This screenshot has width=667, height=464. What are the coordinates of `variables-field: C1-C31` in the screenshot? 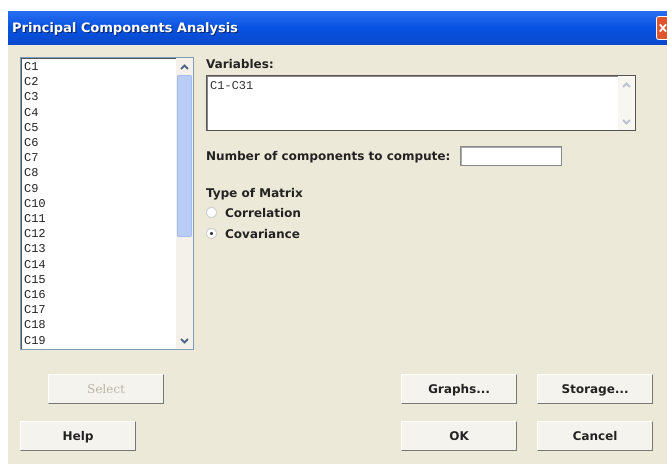 It's located at (421, 103).